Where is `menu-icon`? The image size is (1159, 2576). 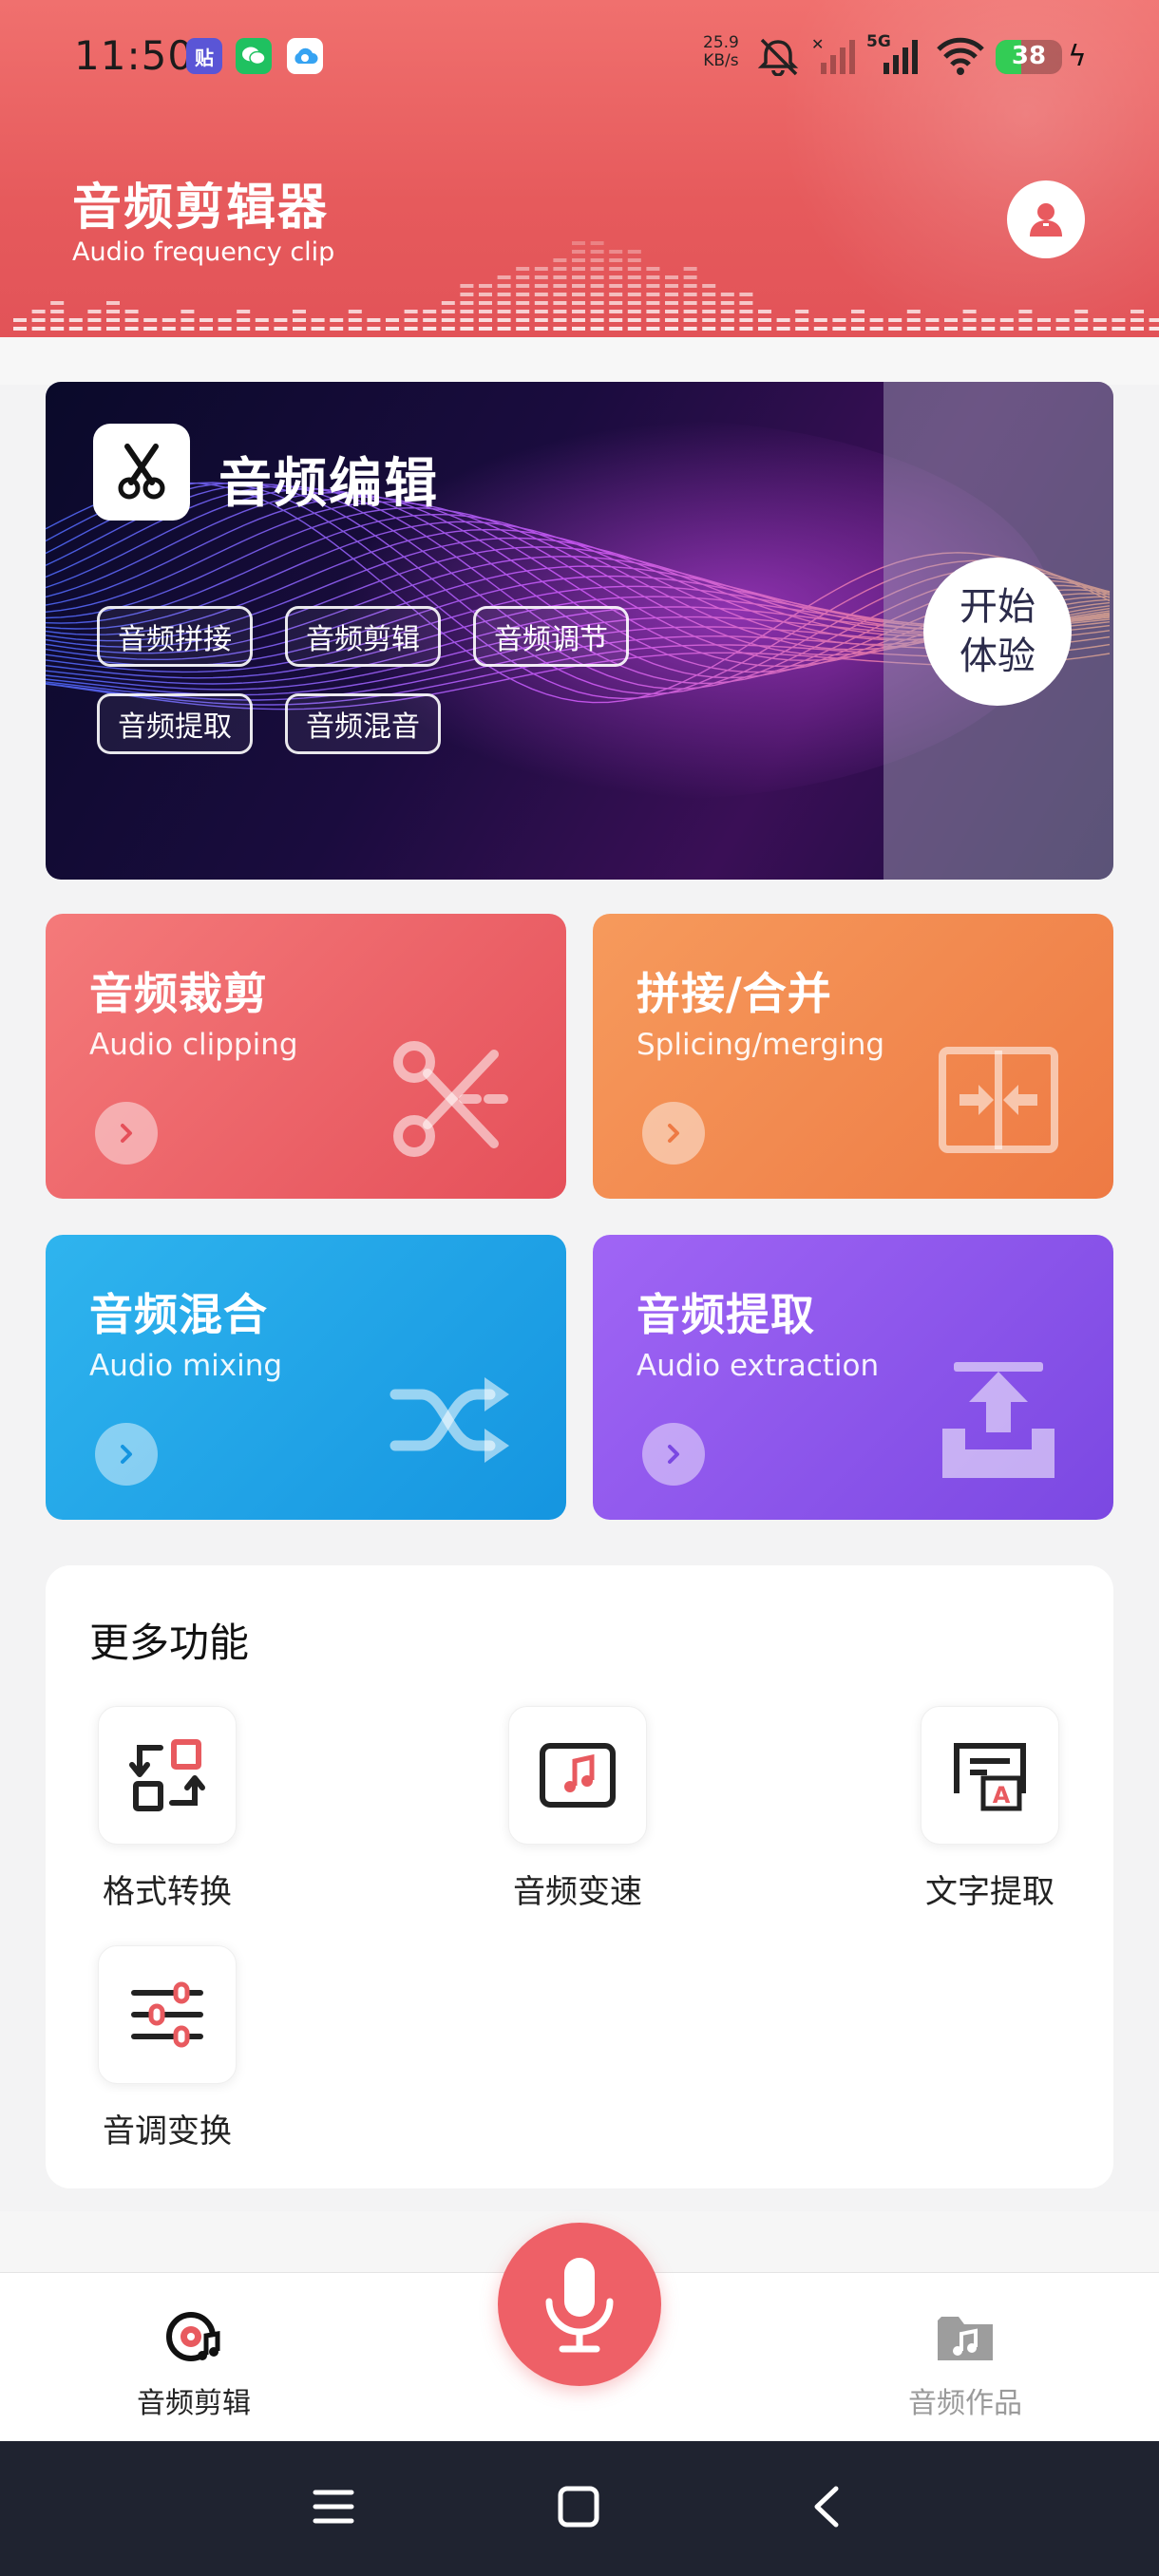 menu-icon is located at coordinates (333, 2506).